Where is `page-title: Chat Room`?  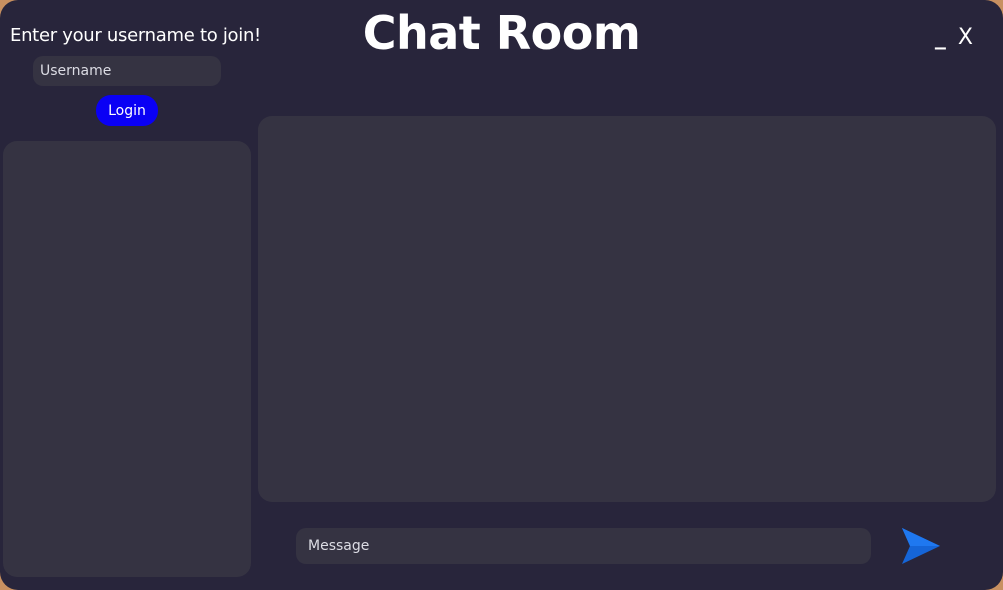
page-title: Chat Room is located at coordinates (501, 33).